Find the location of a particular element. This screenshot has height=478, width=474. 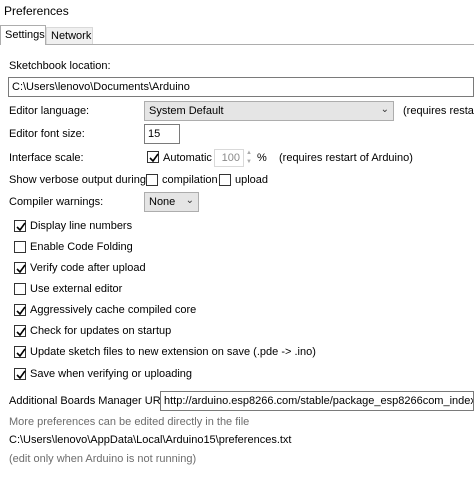

sketchbook-label: Sketchbook location: is located at coordinates (60, 66).